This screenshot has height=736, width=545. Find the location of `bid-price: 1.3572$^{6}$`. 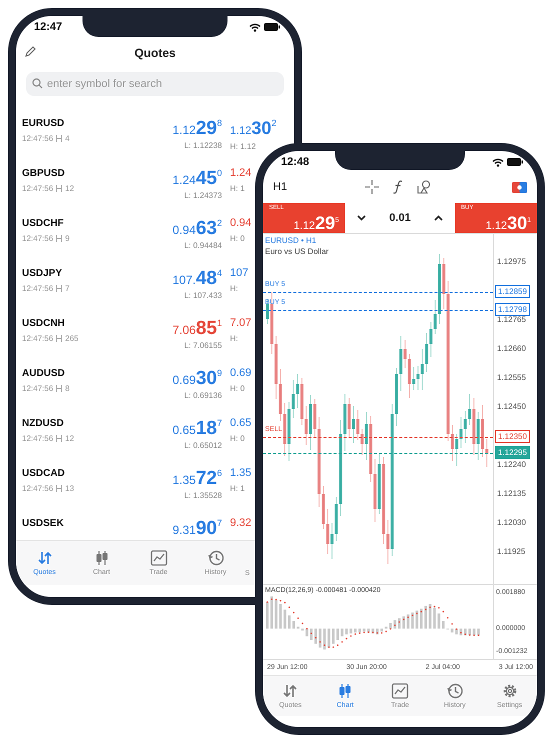

bid-price: 1.3572$^{6}$ is located at coordinates (197, 479).